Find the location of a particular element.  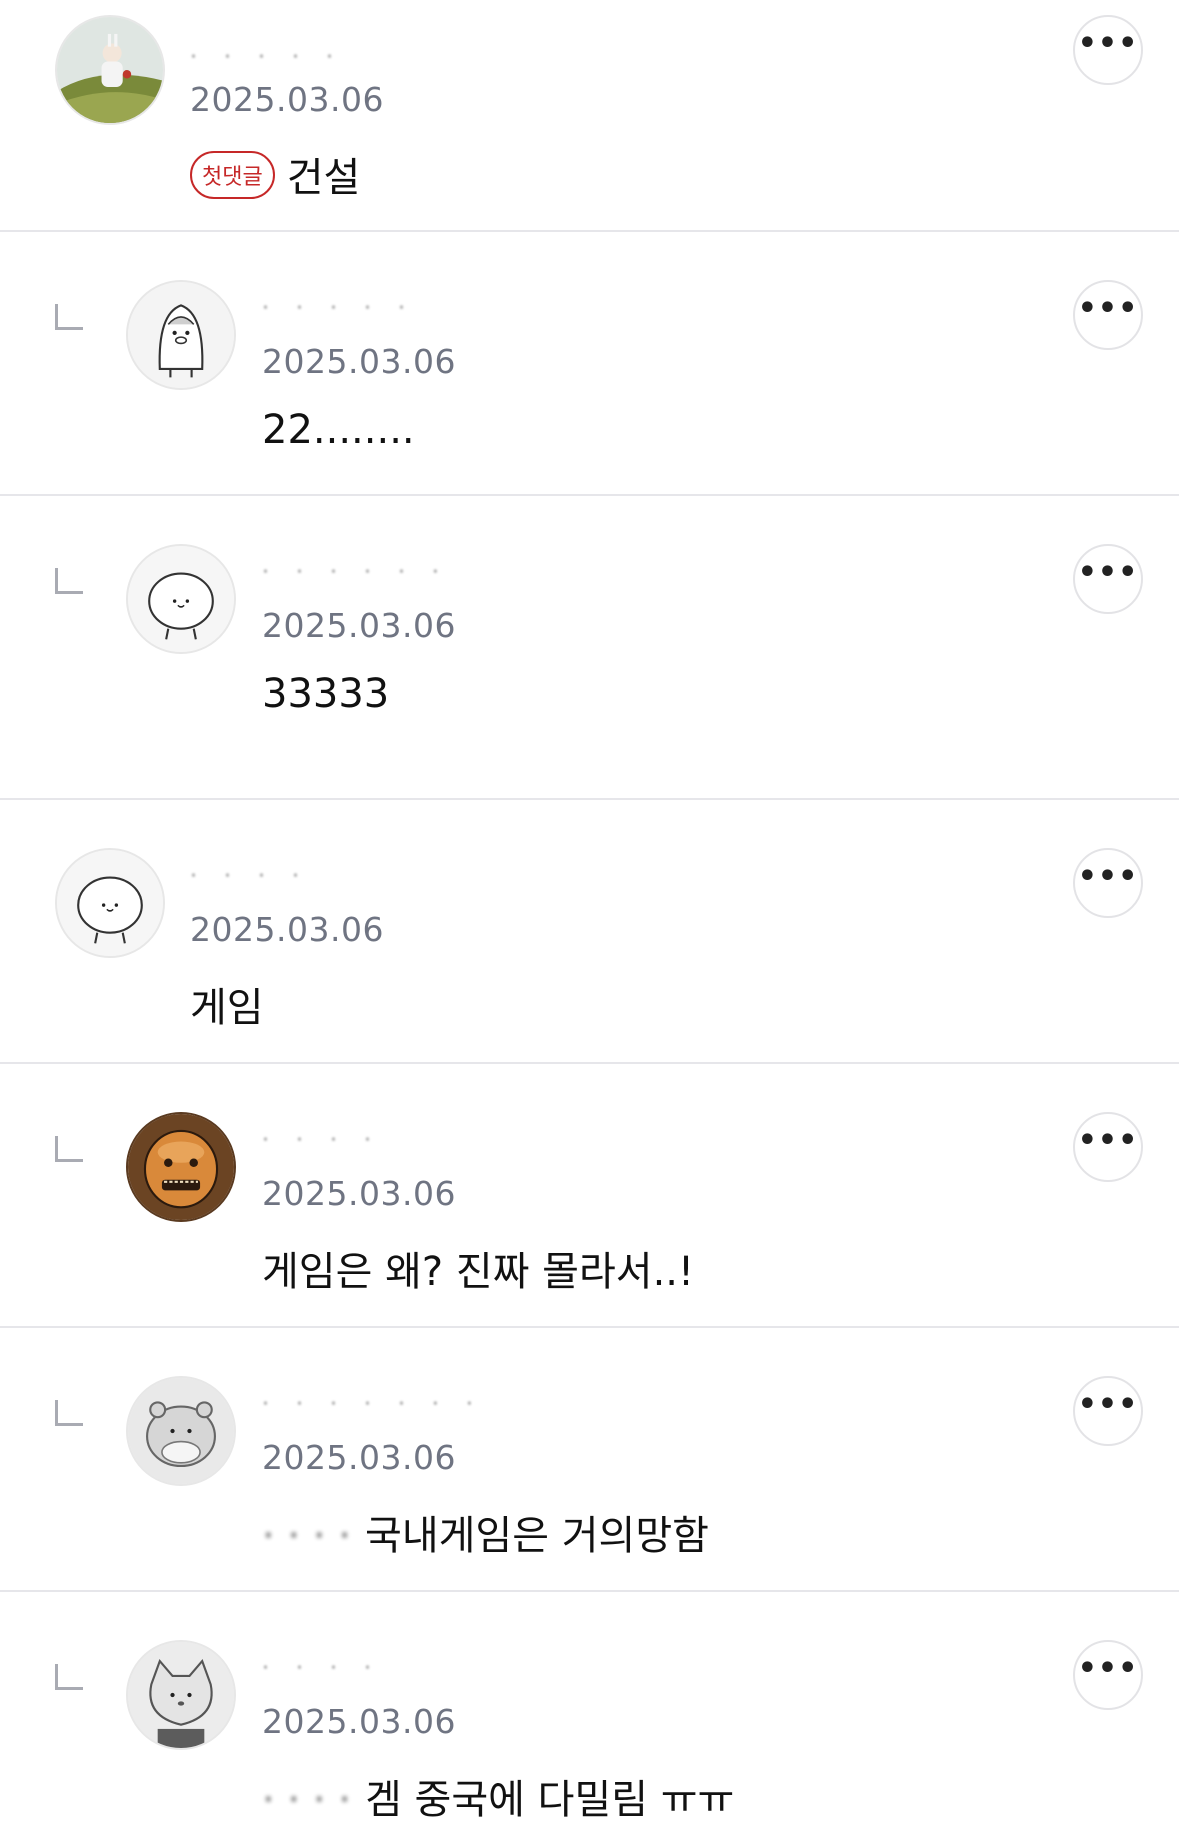

penguin-character-icon is located at coordinates (181, 335).